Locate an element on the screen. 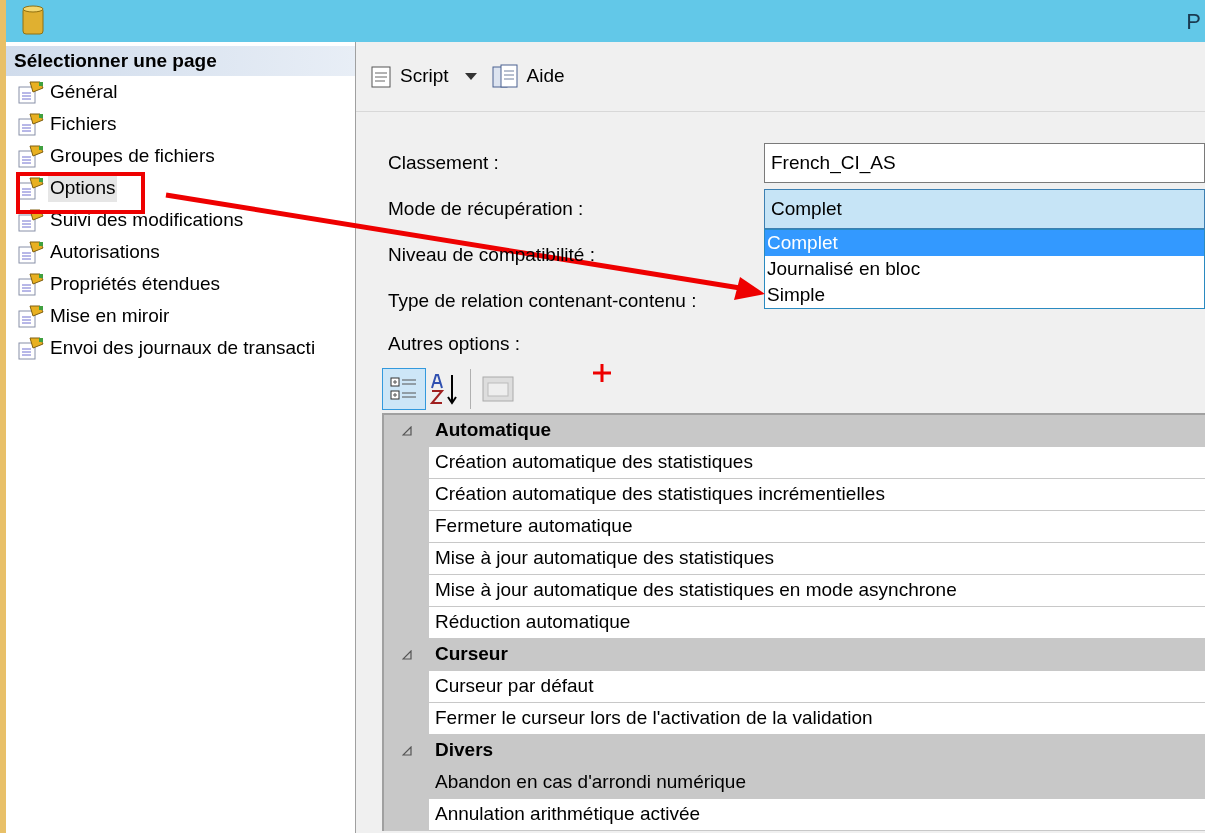 Image resolution: width=1205 pixels, height=833 pixels. dropdown-option: Simple is located at coordinates (984, 295).